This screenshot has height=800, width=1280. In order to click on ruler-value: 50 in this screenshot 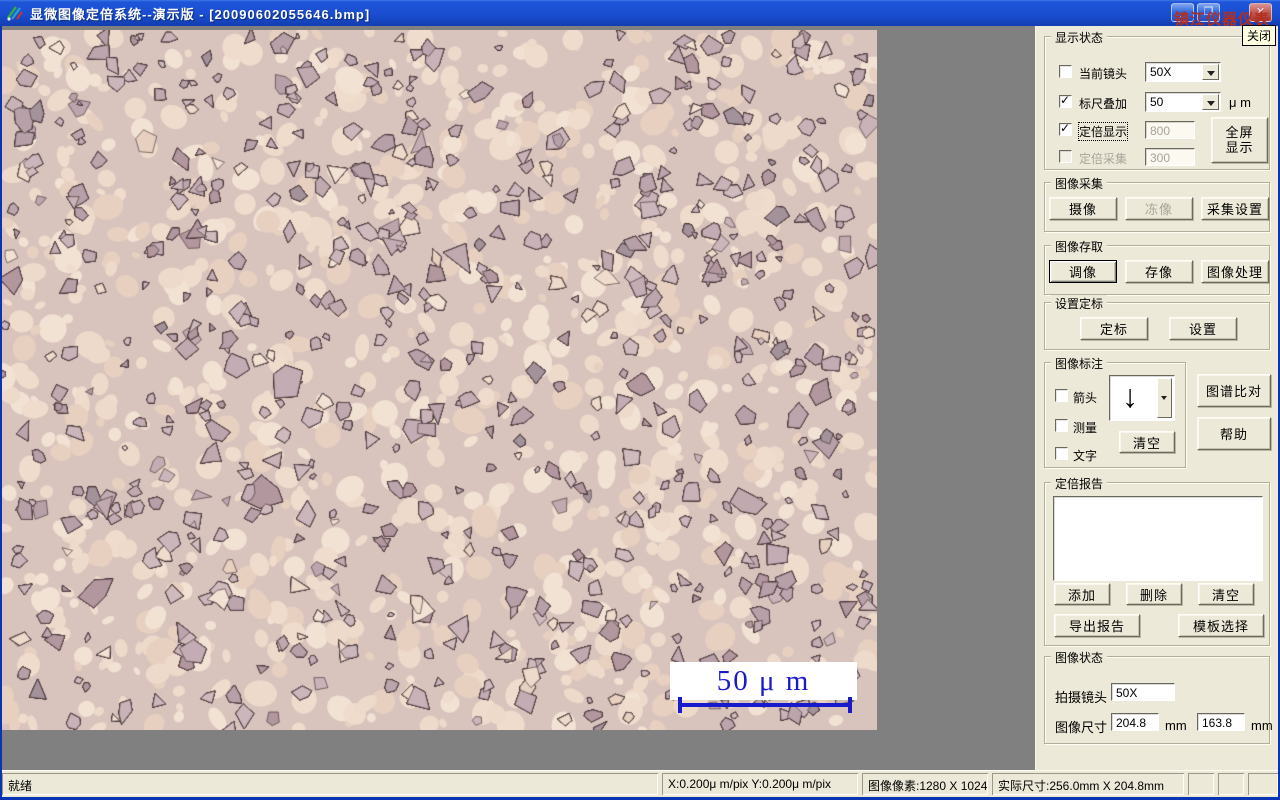, I will do `click(1157, 102)`.